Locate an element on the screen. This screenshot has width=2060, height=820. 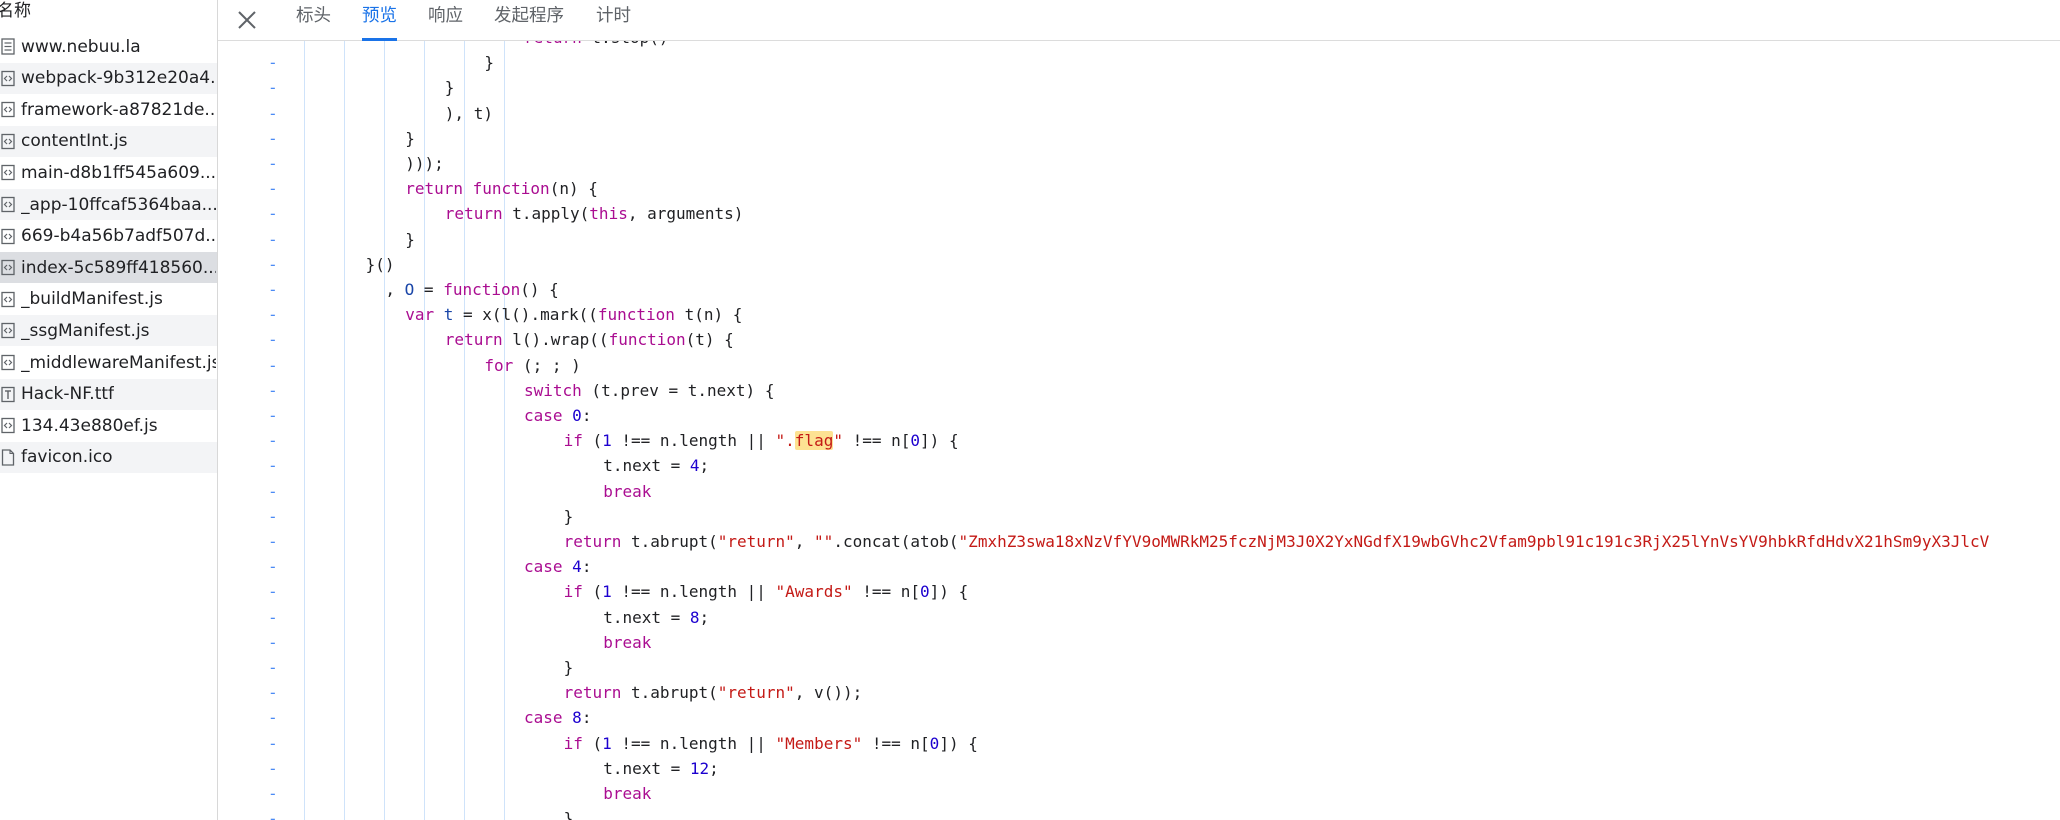
request-row: _middlewareManifest.js is located at coordinates (108, 362).